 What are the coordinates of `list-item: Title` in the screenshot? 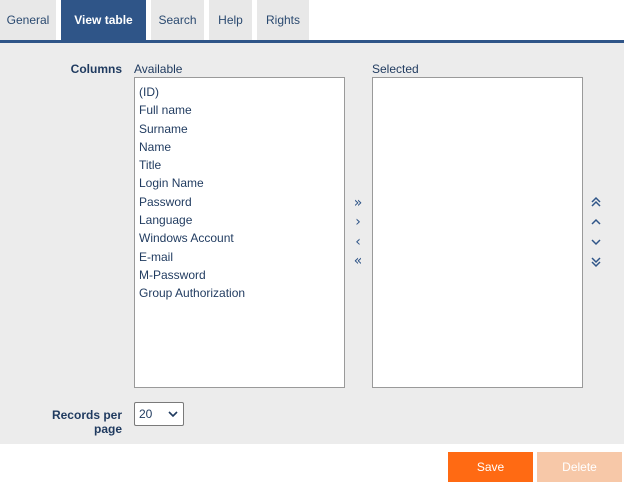 It's located at (239, 165).